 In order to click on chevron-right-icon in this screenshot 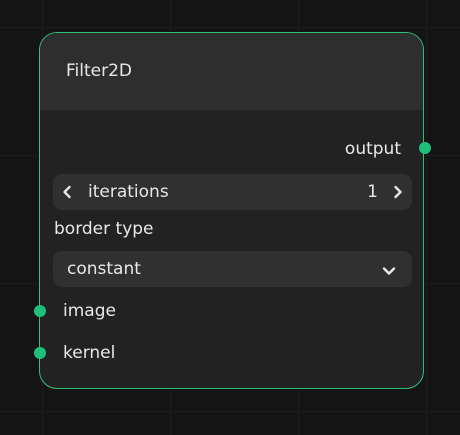, I will do `click(398, 192)`.